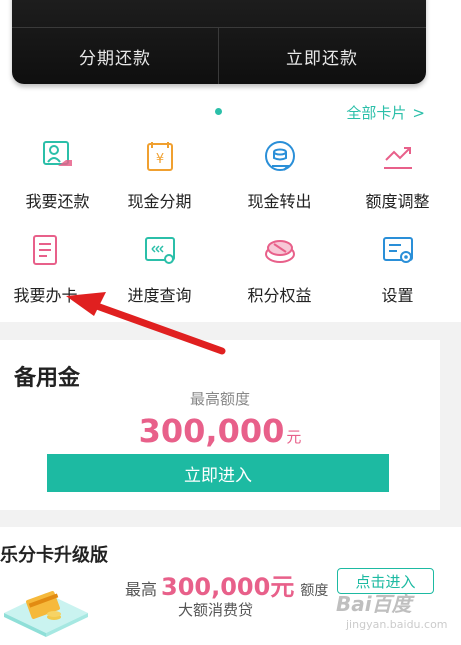  Describe the element at coordinates (44, 250) in the screenshot. I see `apply-card-icon` at that location.